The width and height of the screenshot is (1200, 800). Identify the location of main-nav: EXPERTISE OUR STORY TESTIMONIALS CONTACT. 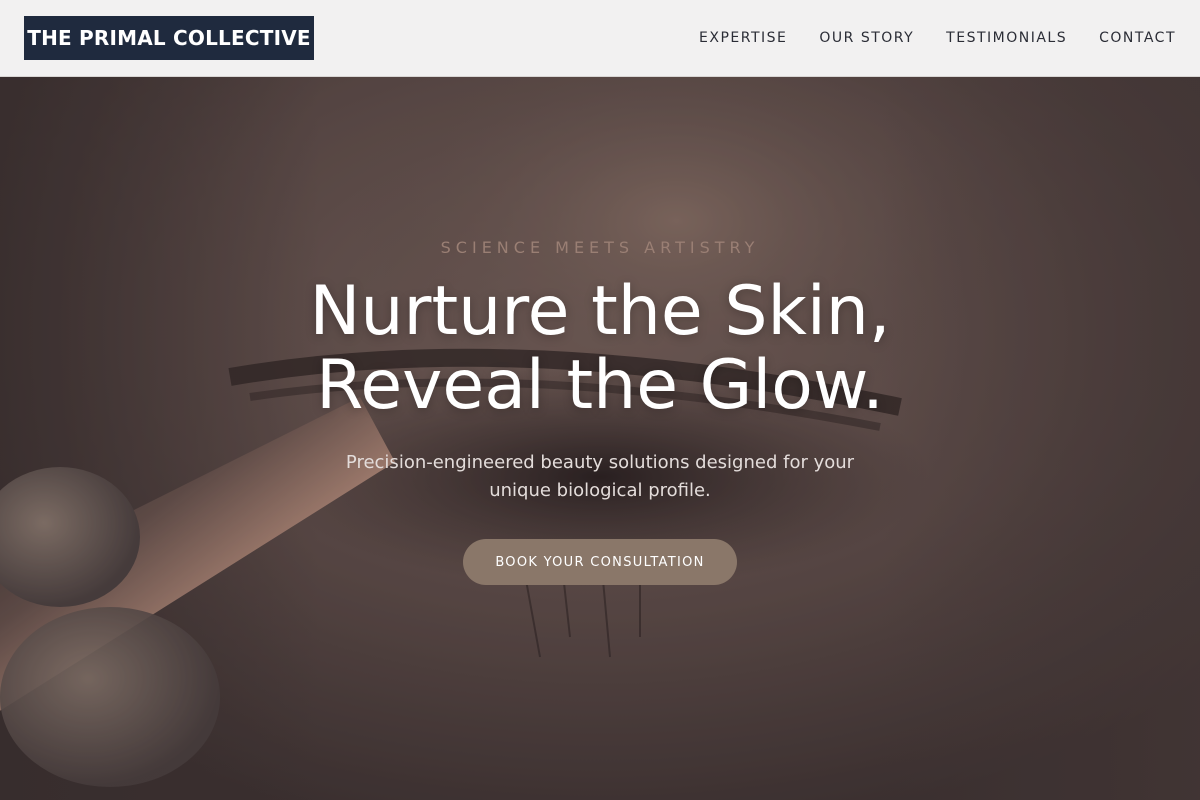
(937, 38).